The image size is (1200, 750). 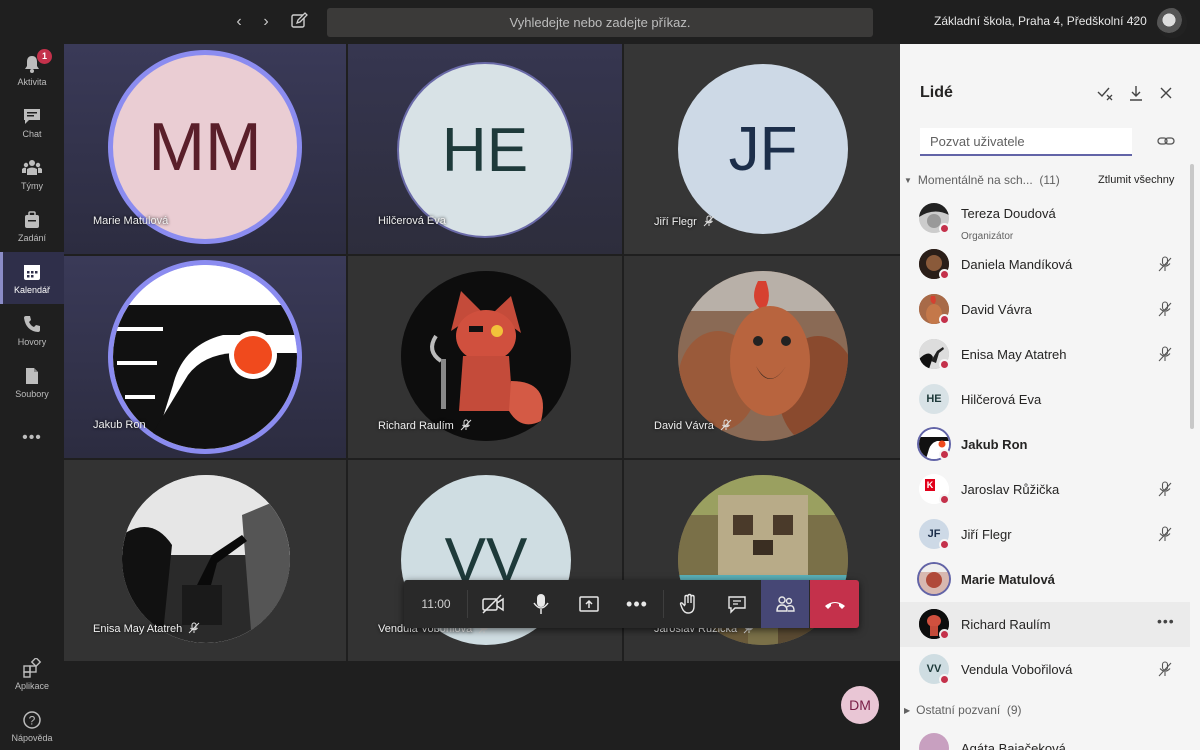 I want to click on list-item: Richard Raulím •••, so click(x=1045, y=624).